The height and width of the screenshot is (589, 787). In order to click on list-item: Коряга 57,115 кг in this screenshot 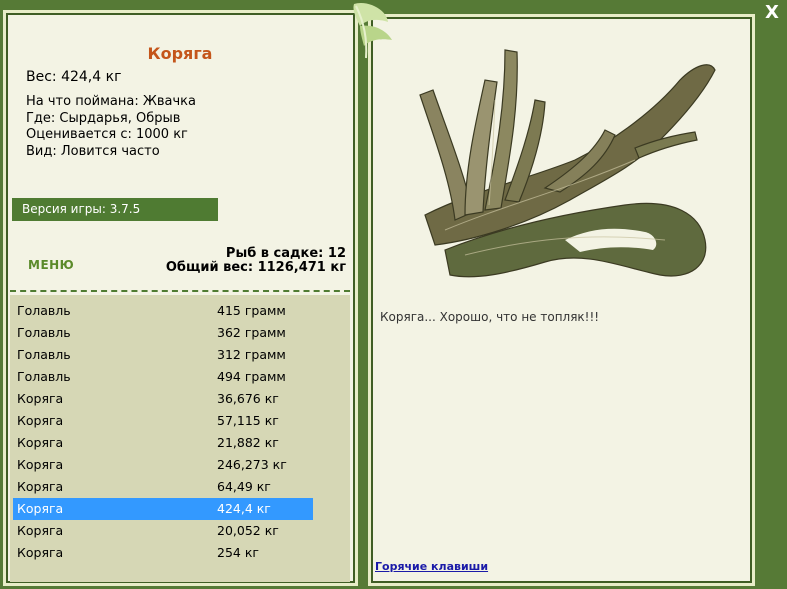, I will do `click(163, 421)`.